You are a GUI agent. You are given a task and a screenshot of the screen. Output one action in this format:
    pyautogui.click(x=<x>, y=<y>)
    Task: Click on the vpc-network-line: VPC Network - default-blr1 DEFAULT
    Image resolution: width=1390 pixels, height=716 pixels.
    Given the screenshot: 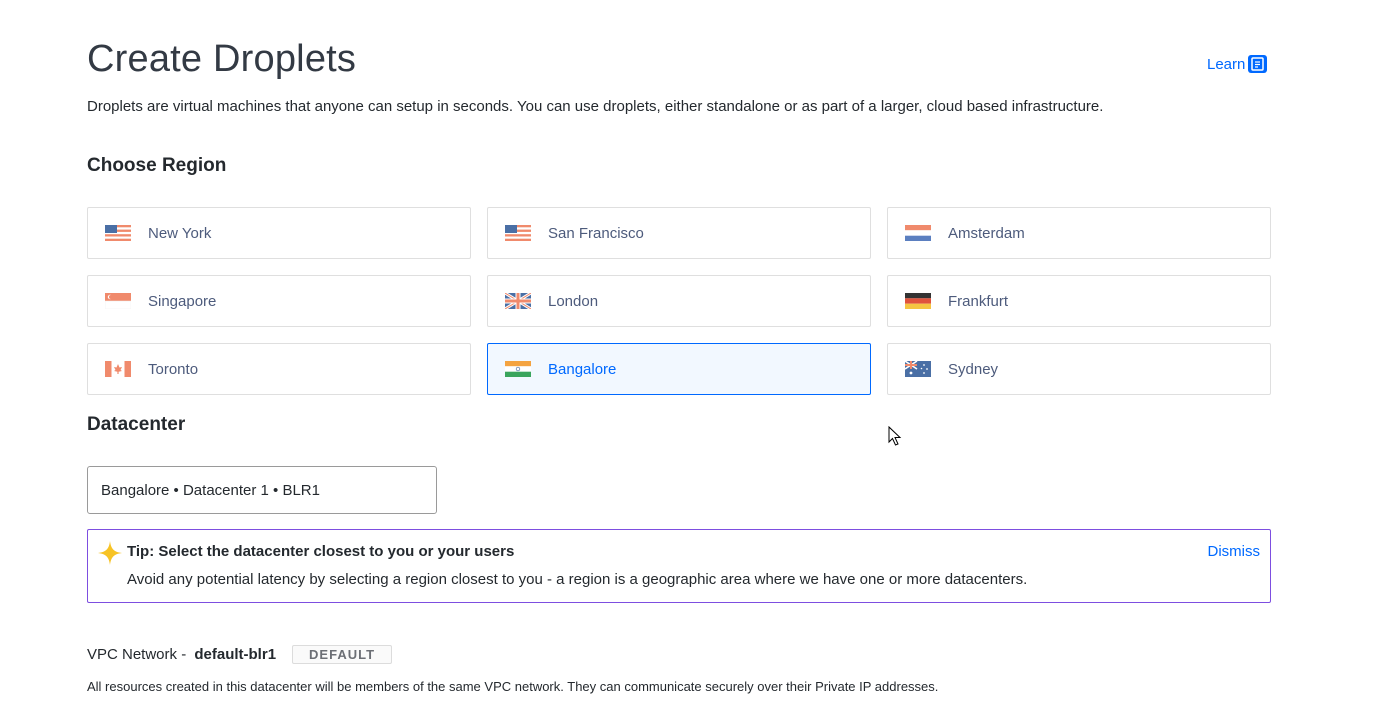 What is the action you would take?
    pyautogui.click(x=240, y=654)
    